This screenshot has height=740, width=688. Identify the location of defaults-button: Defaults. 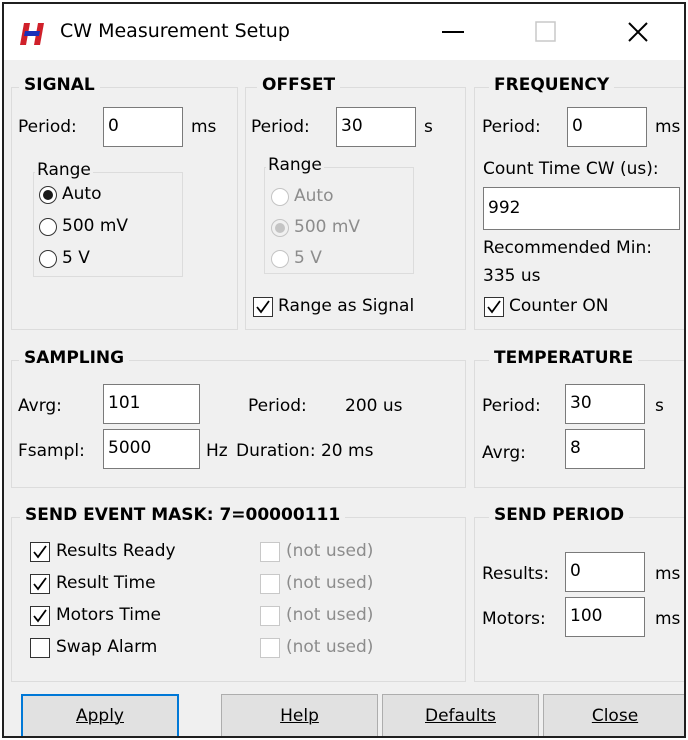
(460, 715).